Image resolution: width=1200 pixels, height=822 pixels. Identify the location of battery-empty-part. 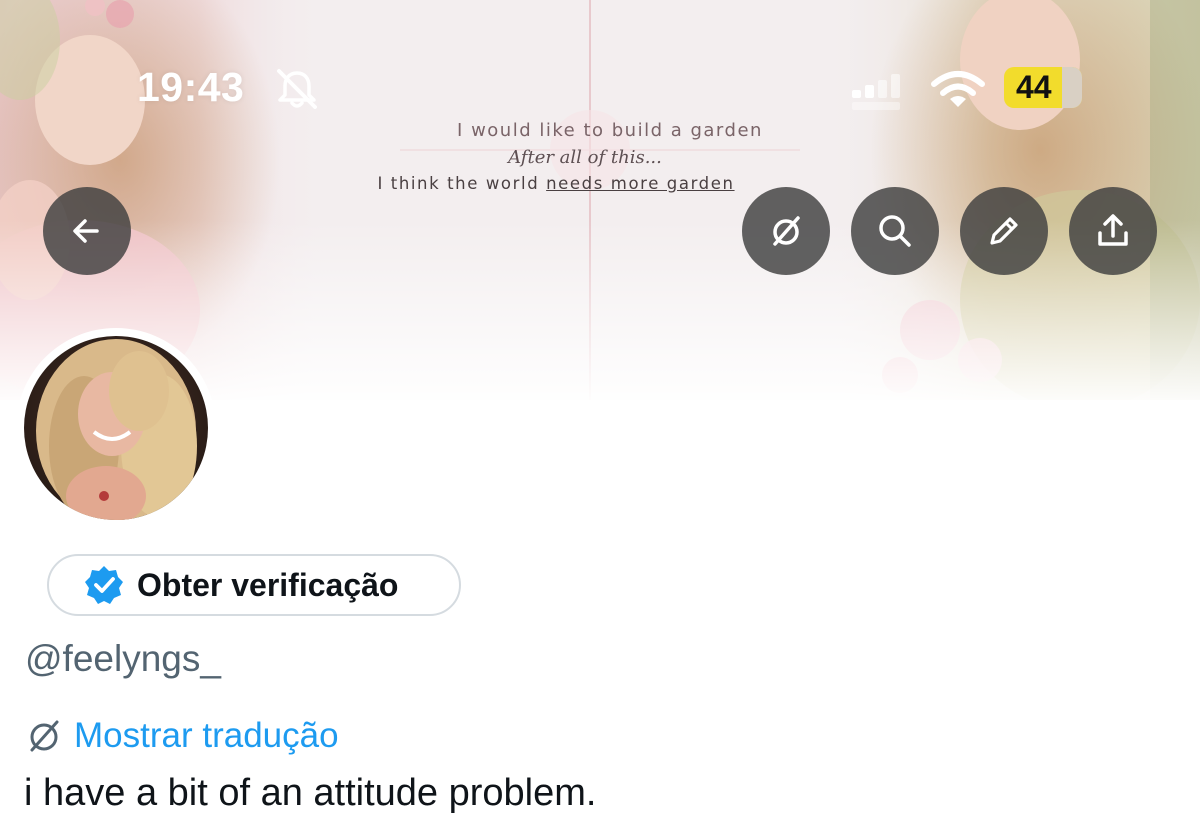
(1072, 87).